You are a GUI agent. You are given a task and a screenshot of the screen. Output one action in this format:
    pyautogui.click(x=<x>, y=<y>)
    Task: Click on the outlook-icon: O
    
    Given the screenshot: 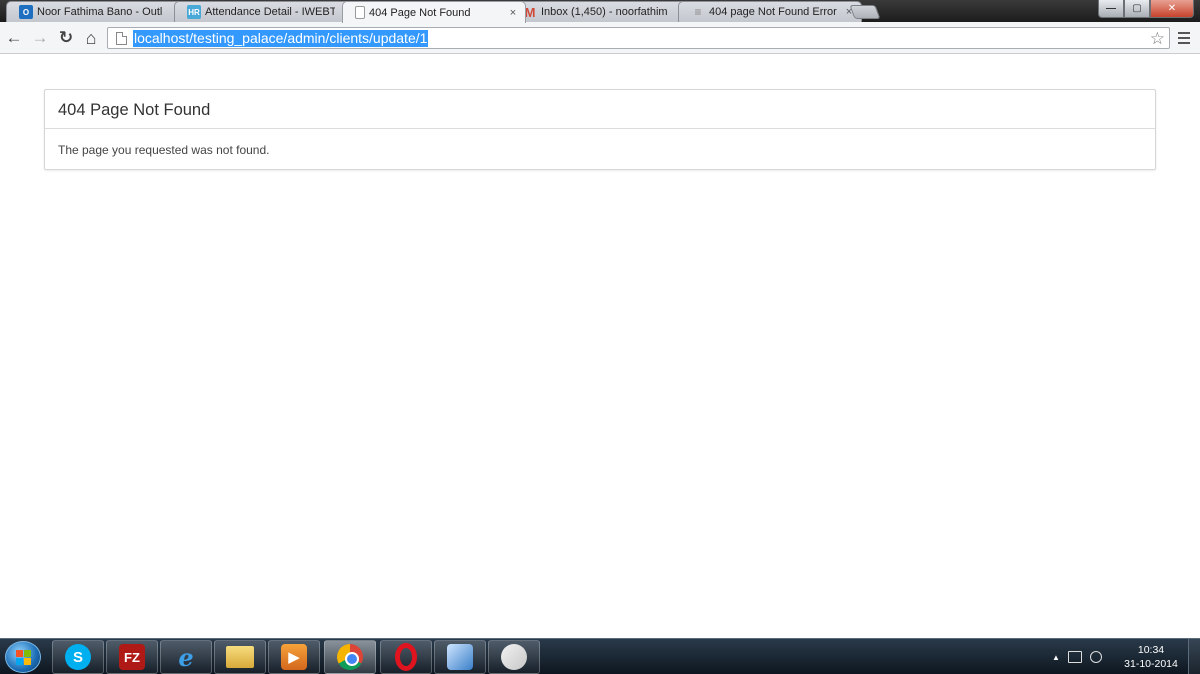 What is the action you would take?
    pyautogui.click(x=26, y=12)
    